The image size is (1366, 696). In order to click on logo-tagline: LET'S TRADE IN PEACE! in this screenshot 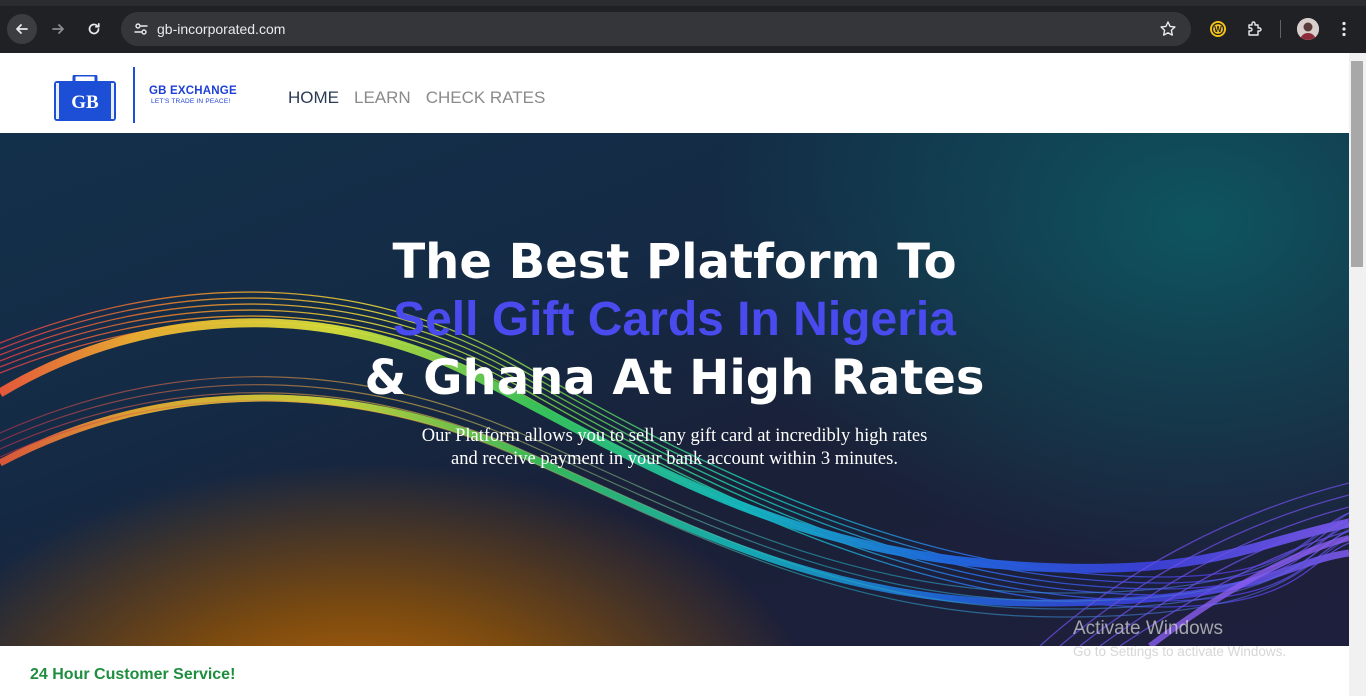, I will do `click(191, 101)`.